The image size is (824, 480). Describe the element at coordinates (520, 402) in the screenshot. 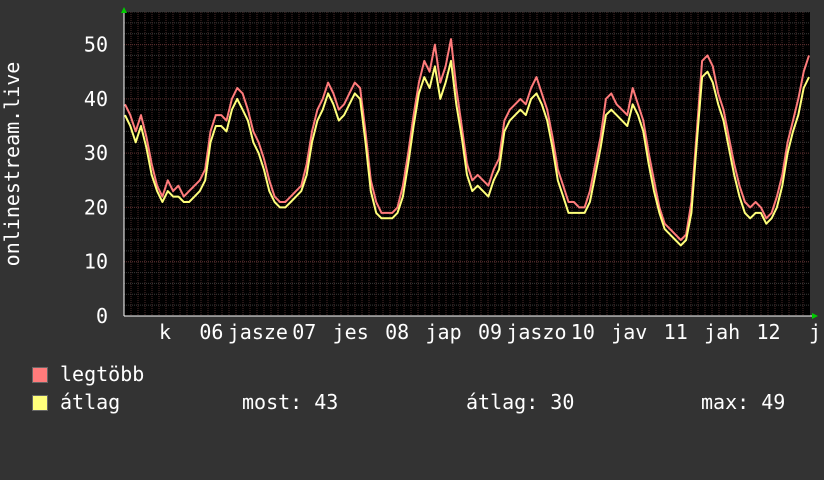

I see `stat-atlag: átlag: 30` at that location.